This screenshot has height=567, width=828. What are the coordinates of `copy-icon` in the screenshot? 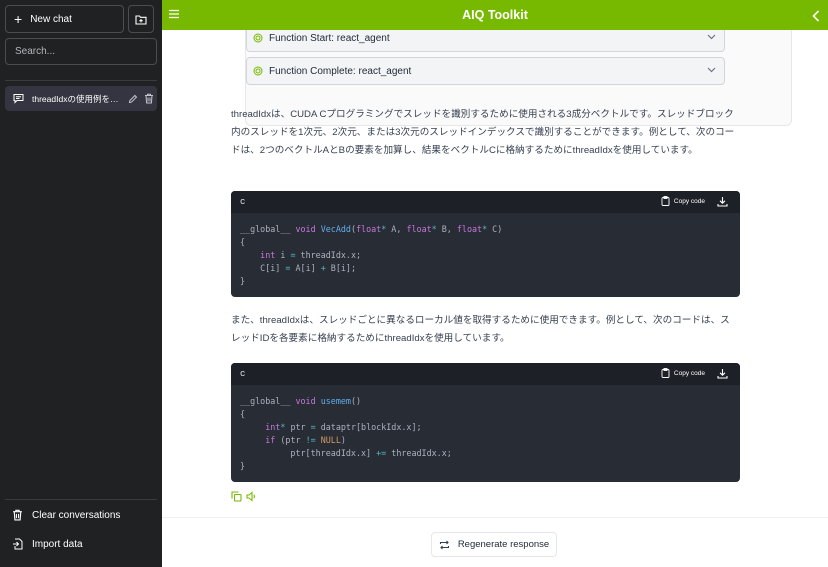 It's located at (236, 496).